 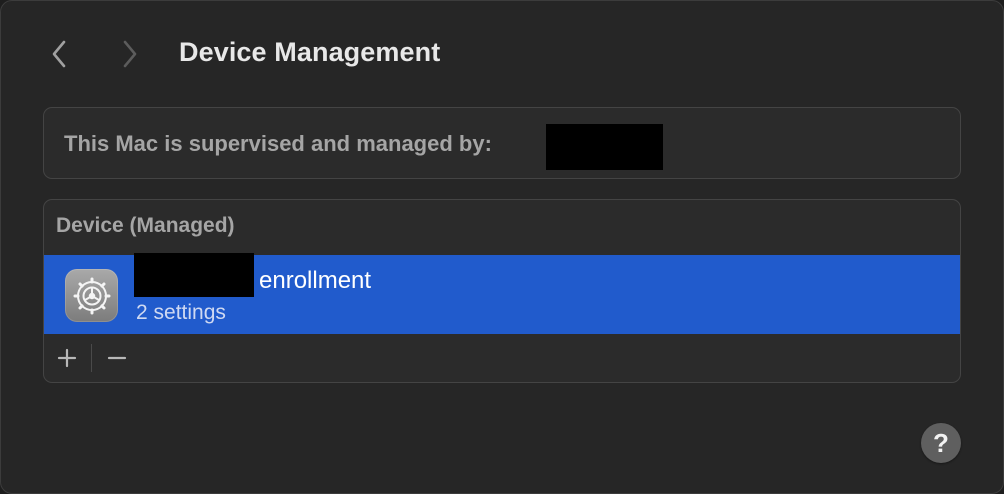 I want to click on profile-row: enrollment 2 settings, so click(x=502, y=293).